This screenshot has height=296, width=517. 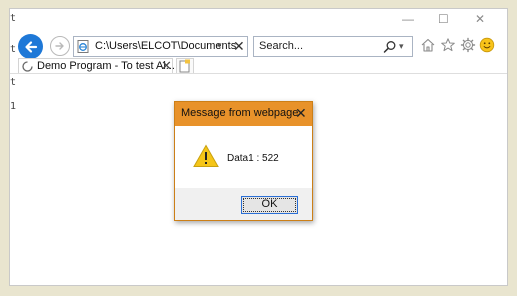 I want to click on warning-icon, so click(x=206, y=155).